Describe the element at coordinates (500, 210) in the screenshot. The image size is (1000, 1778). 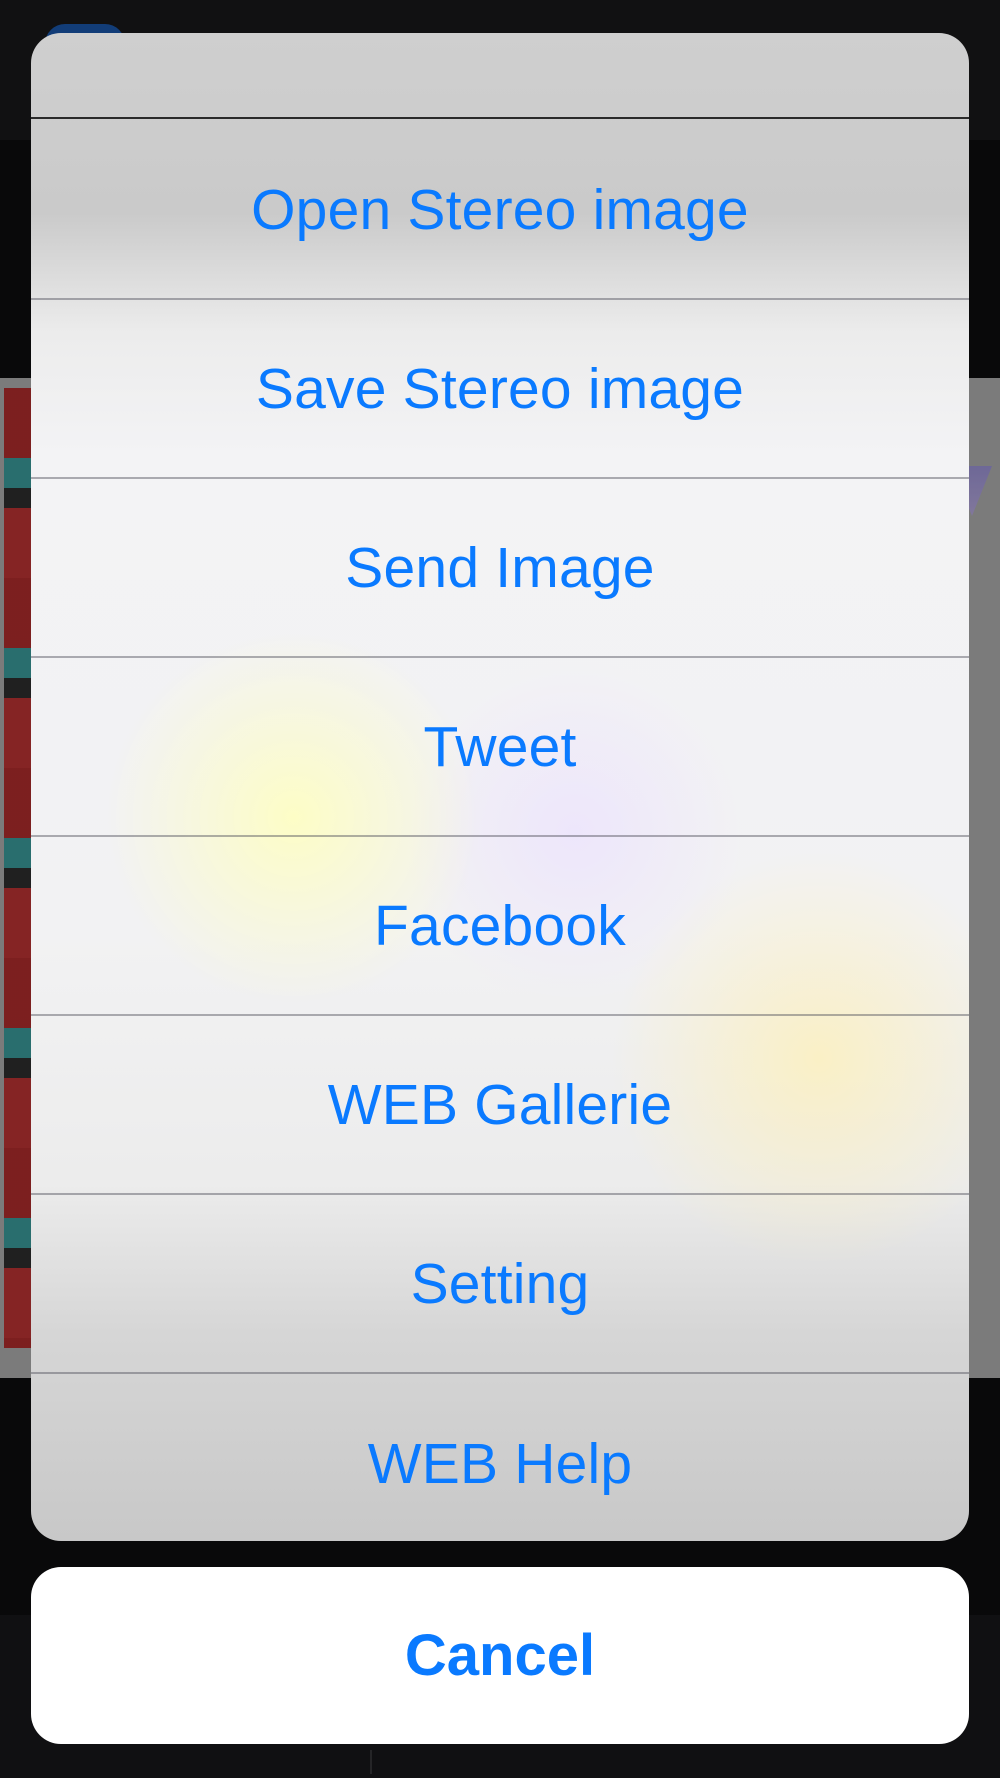
I see `open-stereo-image-button: Open Stereo image` at that location.